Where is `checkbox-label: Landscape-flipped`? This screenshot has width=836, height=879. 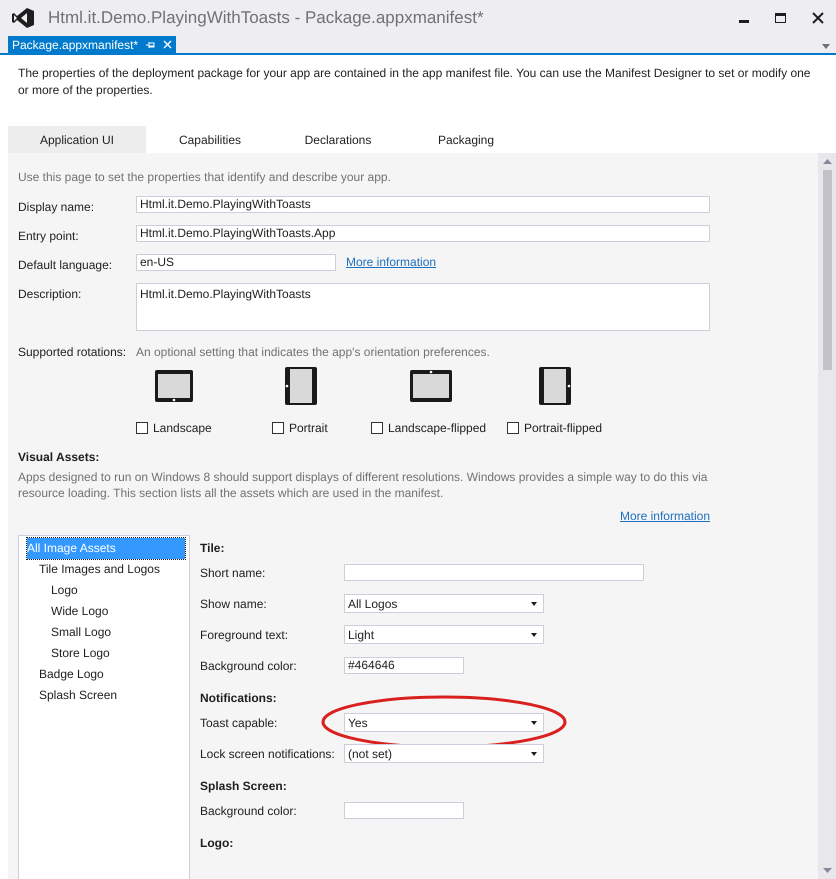 checkbox-label: Landscape-flipped is located at coordinates (437, 428).